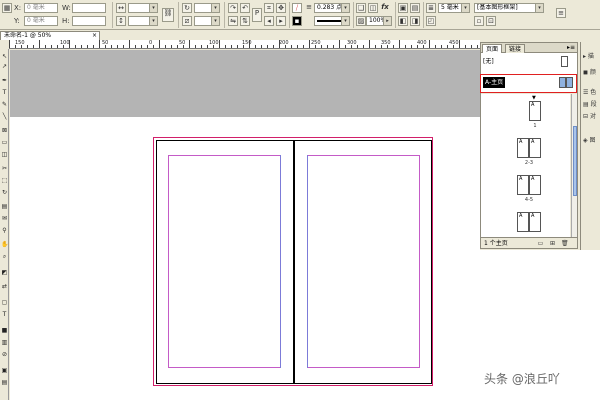  I want to click on scale-y-input: ▾, so click(143, 21).